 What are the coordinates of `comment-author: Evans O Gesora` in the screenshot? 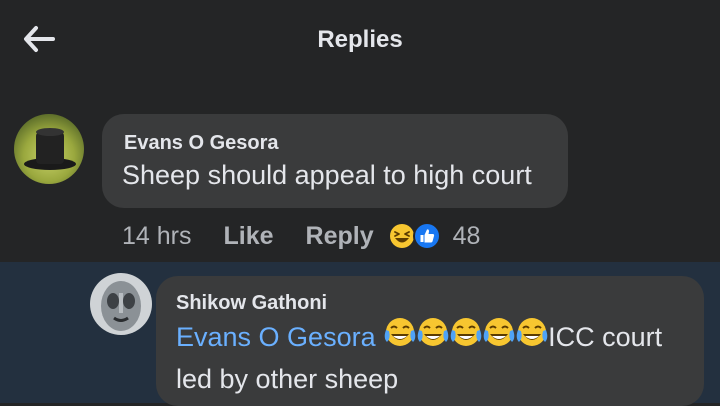 It's located at (201, 143).